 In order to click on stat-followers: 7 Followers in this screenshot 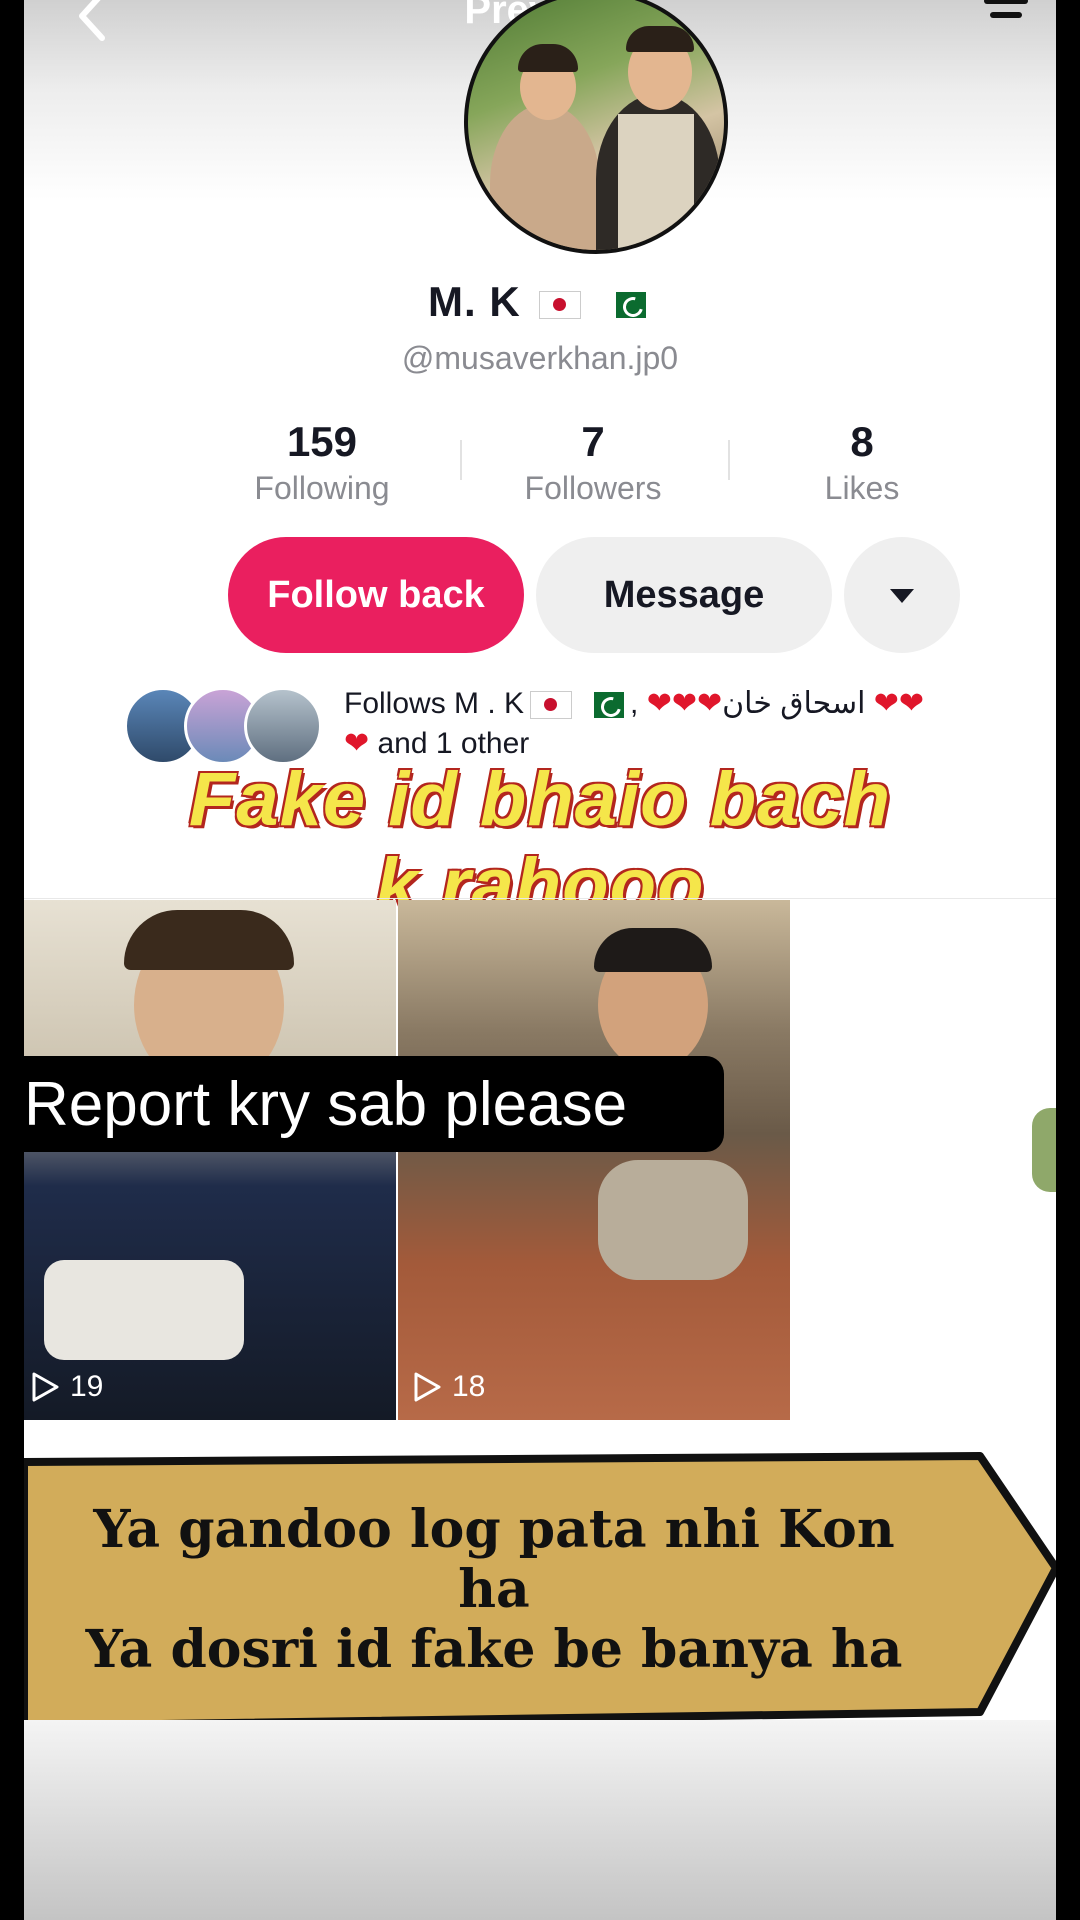, I will do `click(593, 462)`.